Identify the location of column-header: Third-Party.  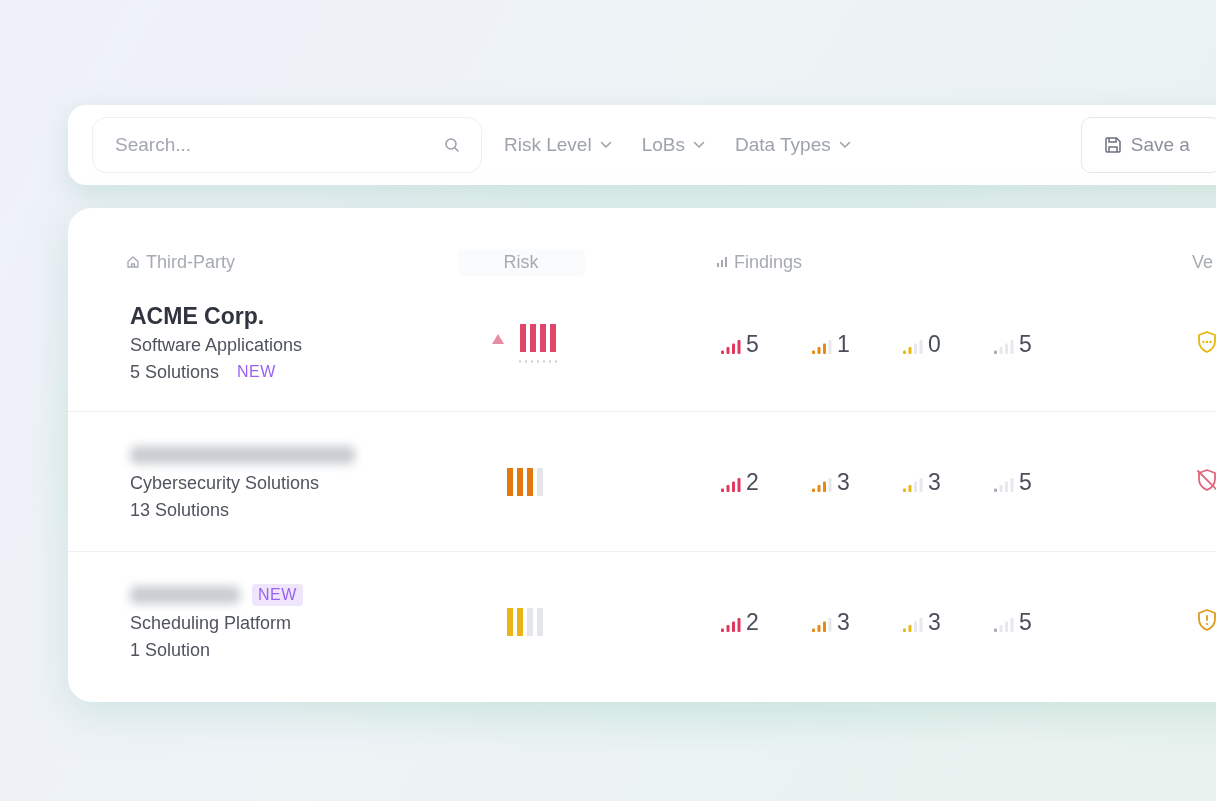
(190, 262).